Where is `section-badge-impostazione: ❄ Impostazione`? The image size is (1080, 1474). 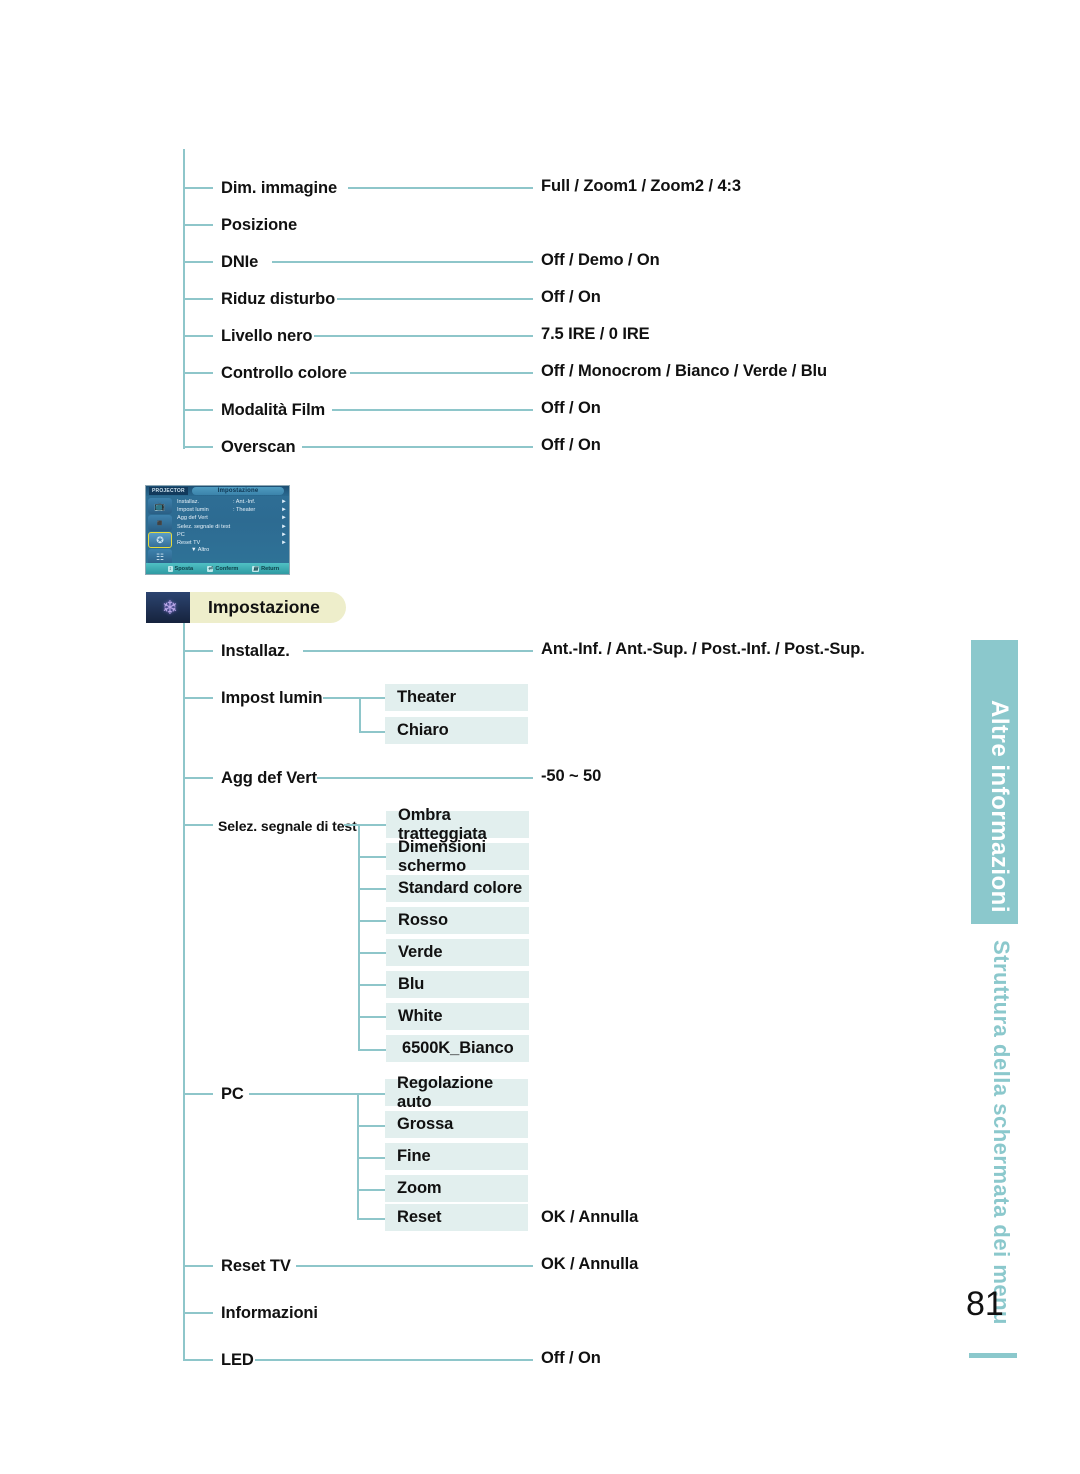 section-badge-impostazione: ❄ Impostazione is located at coordinates (246, 607).